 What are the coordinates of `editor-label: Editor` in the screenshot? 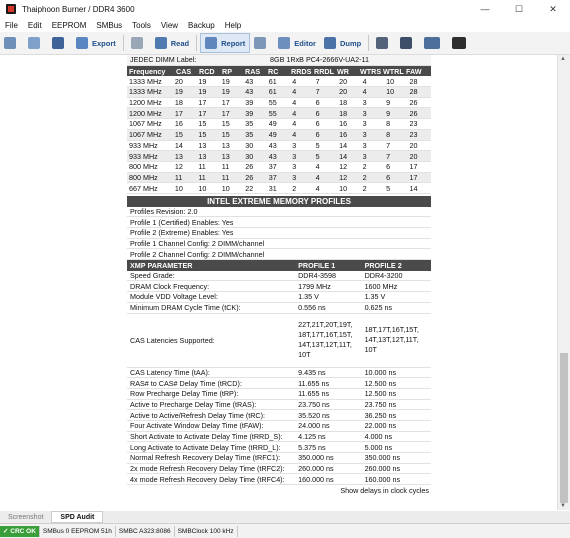 It's located at (305, 43).